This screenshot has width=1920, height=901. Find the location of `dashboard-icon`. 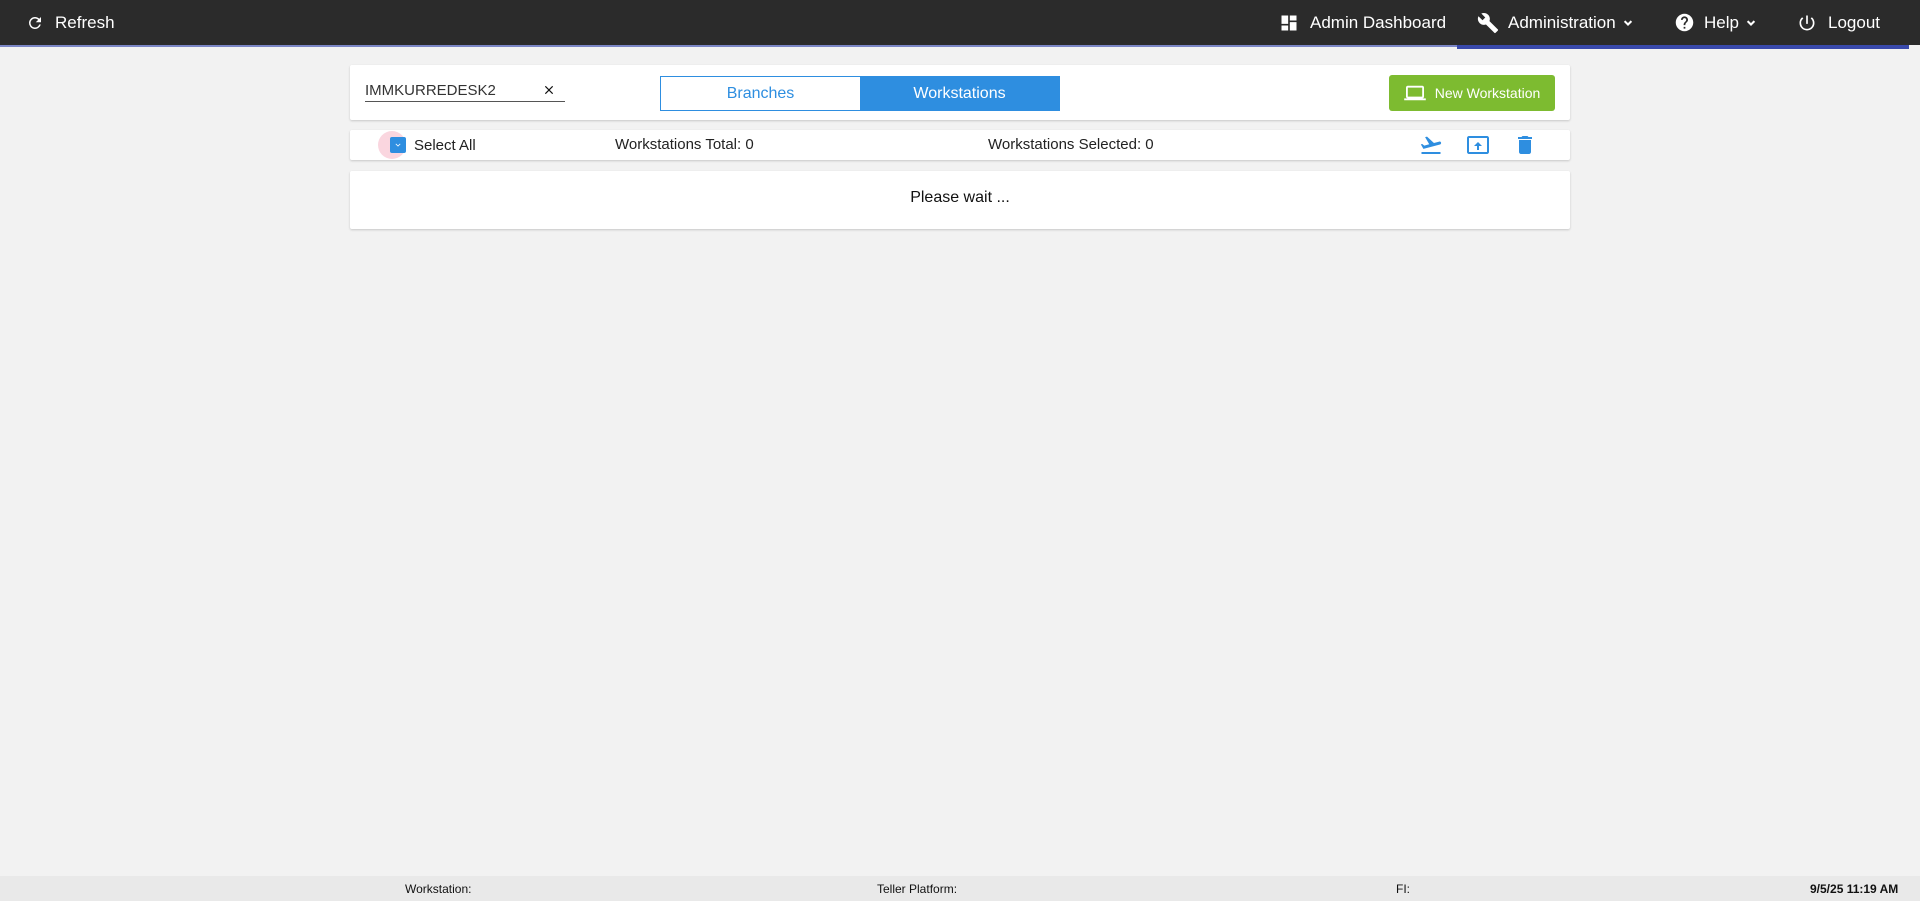

dashboard-icon is located at coordinates (1289, 22).